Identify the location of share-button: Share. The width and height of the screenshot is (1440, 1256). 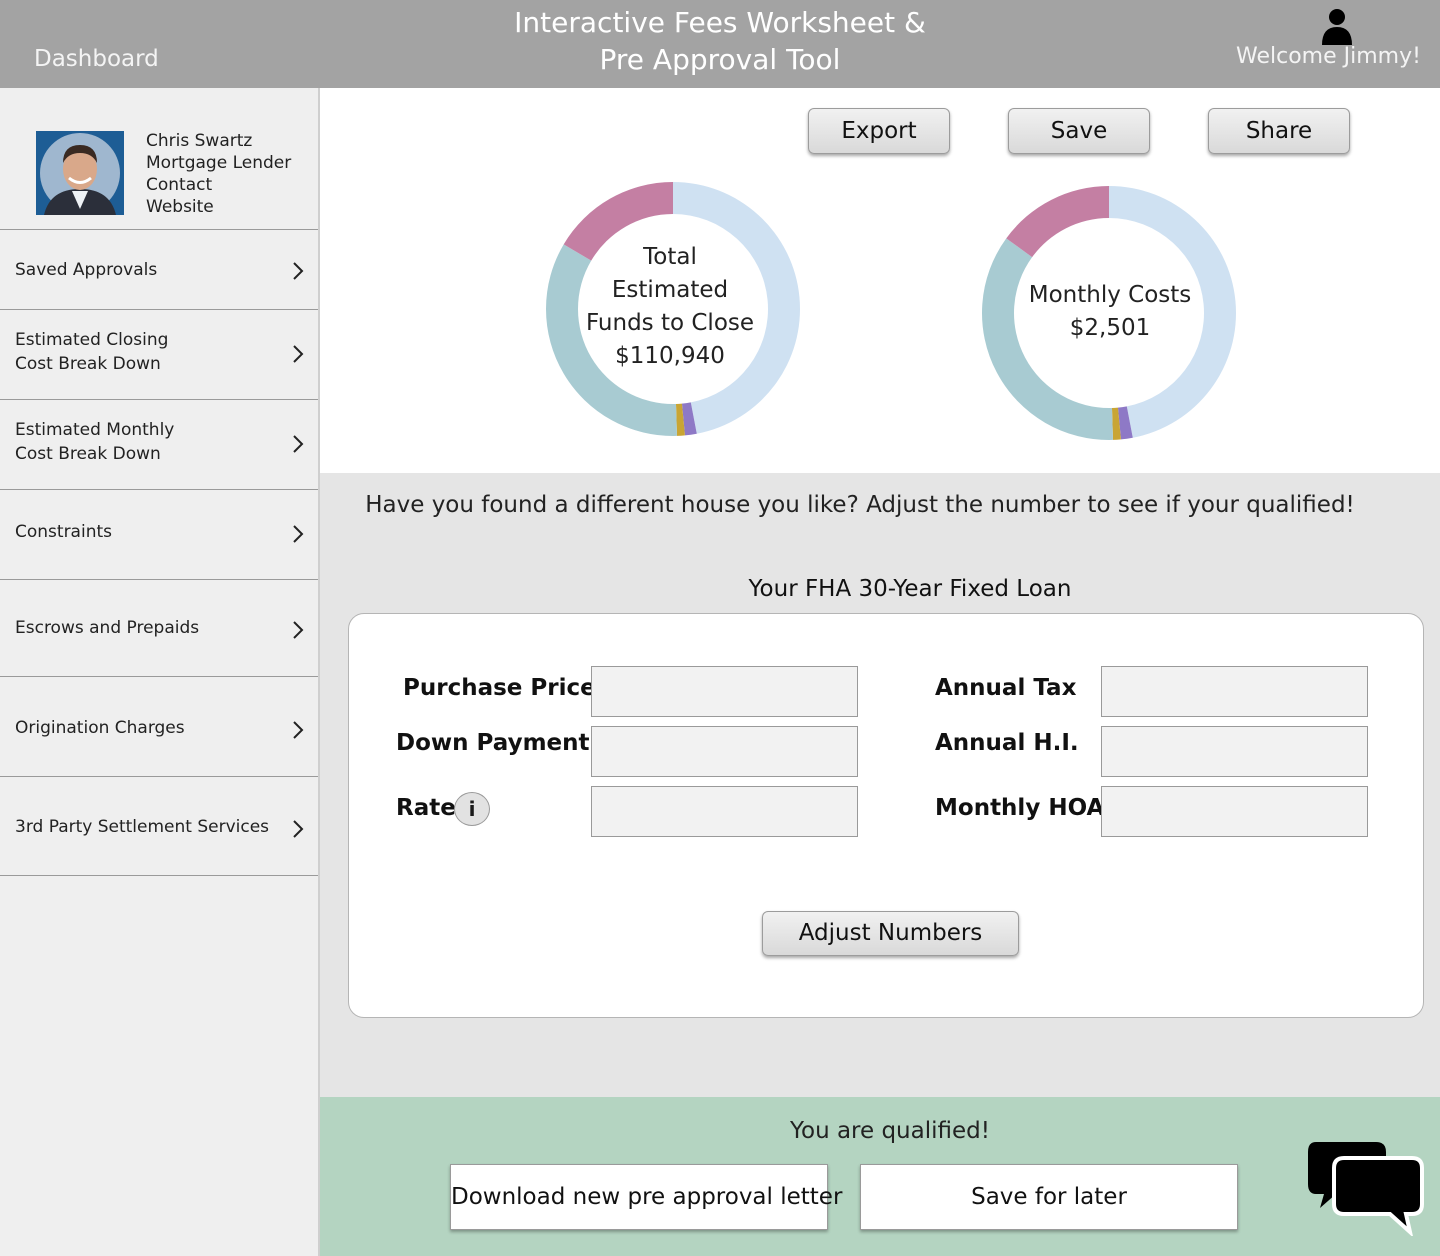
(1279, 131).